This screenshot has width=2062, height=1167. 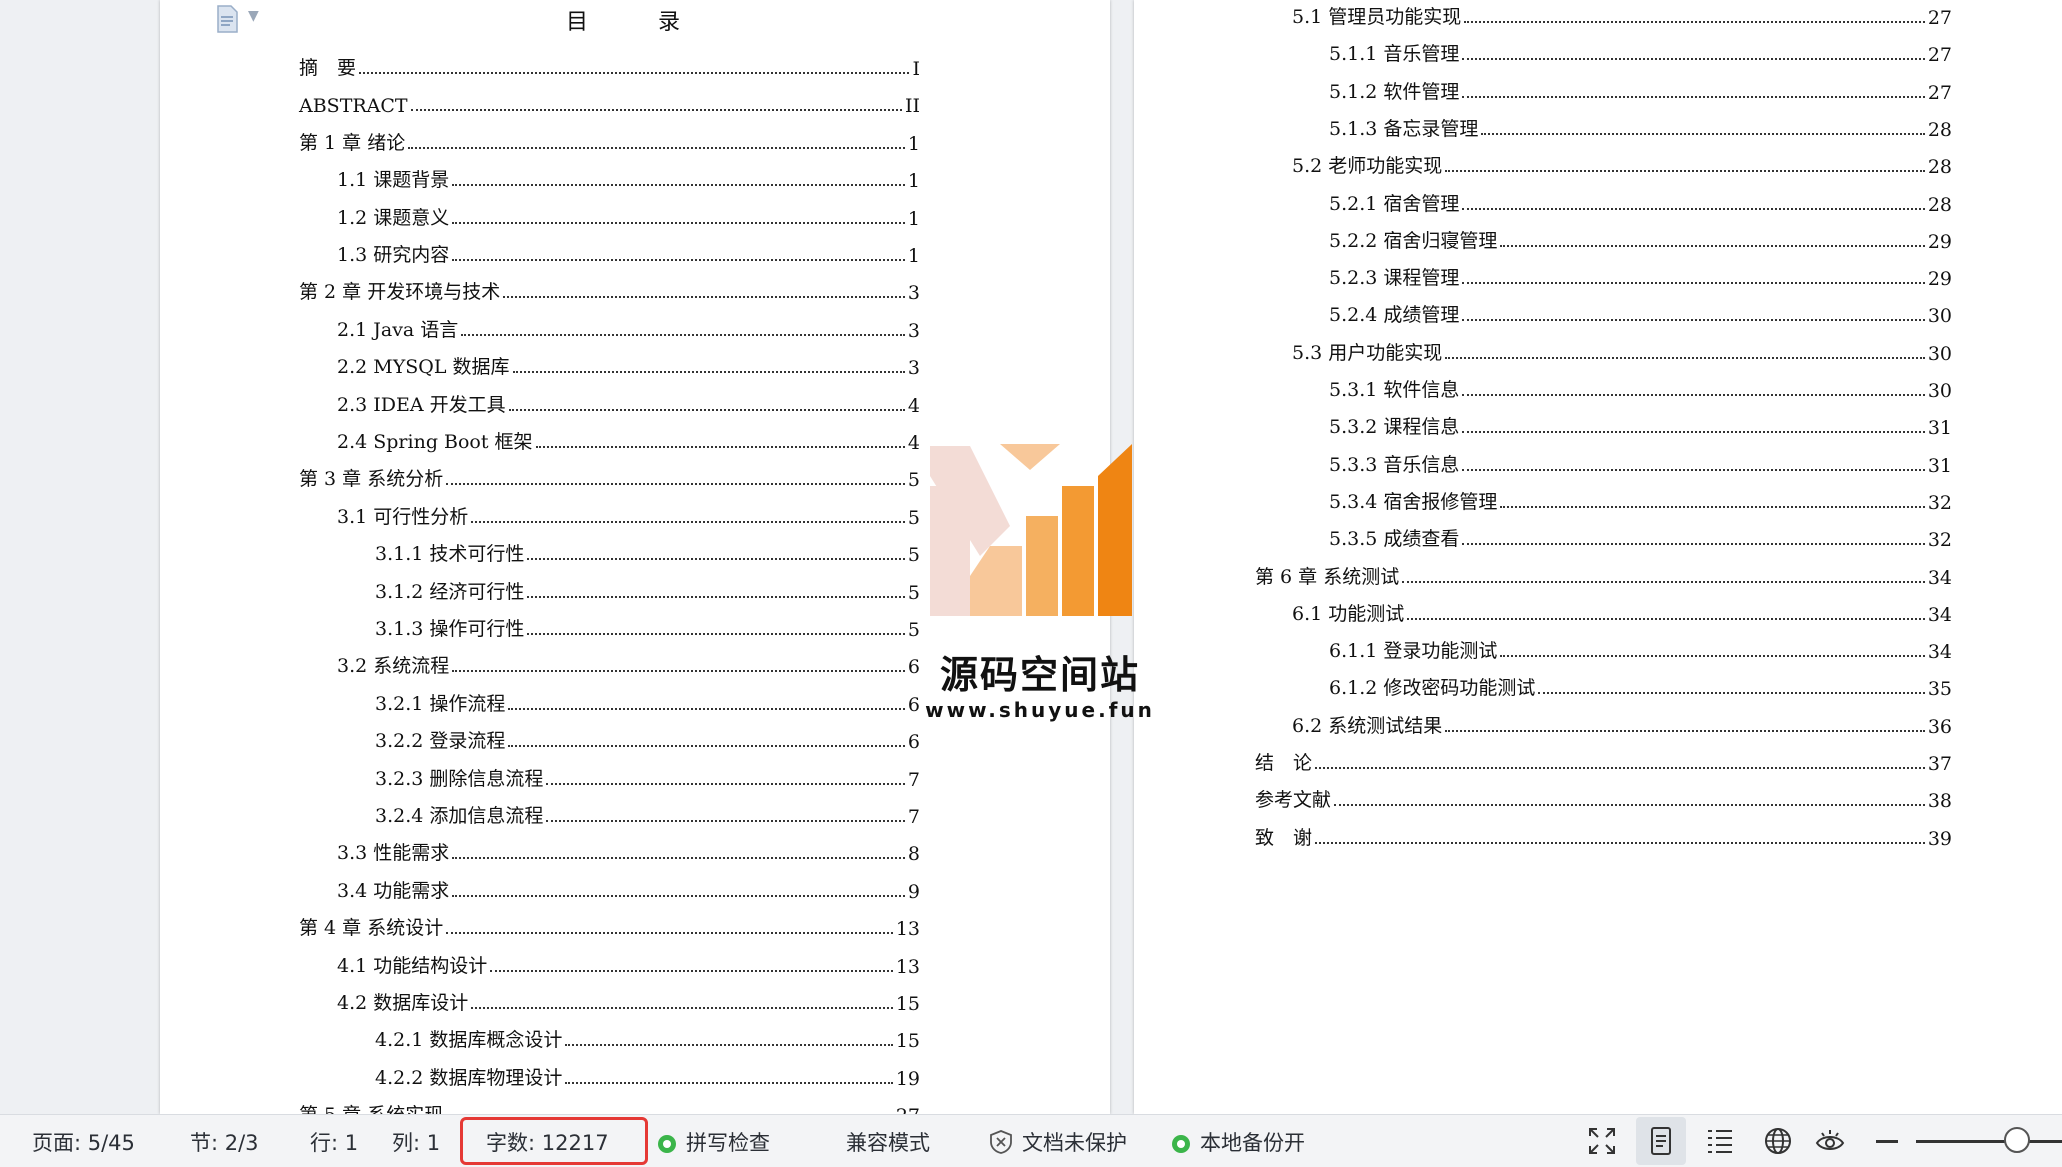 What do you see at coordinates (450, 554) in the screenshot?
I see `toc-entry-title: 3.1.1 技术可行性` at bounding box center [450, 554].